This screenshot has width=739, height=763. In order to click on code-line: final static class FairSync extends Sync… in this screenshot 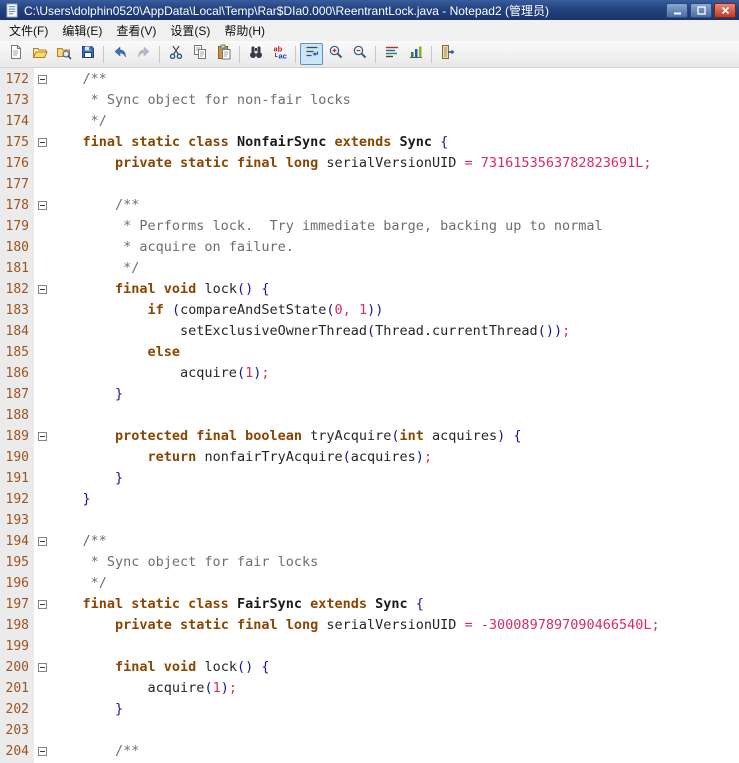, I will do `click(394, 604)`.